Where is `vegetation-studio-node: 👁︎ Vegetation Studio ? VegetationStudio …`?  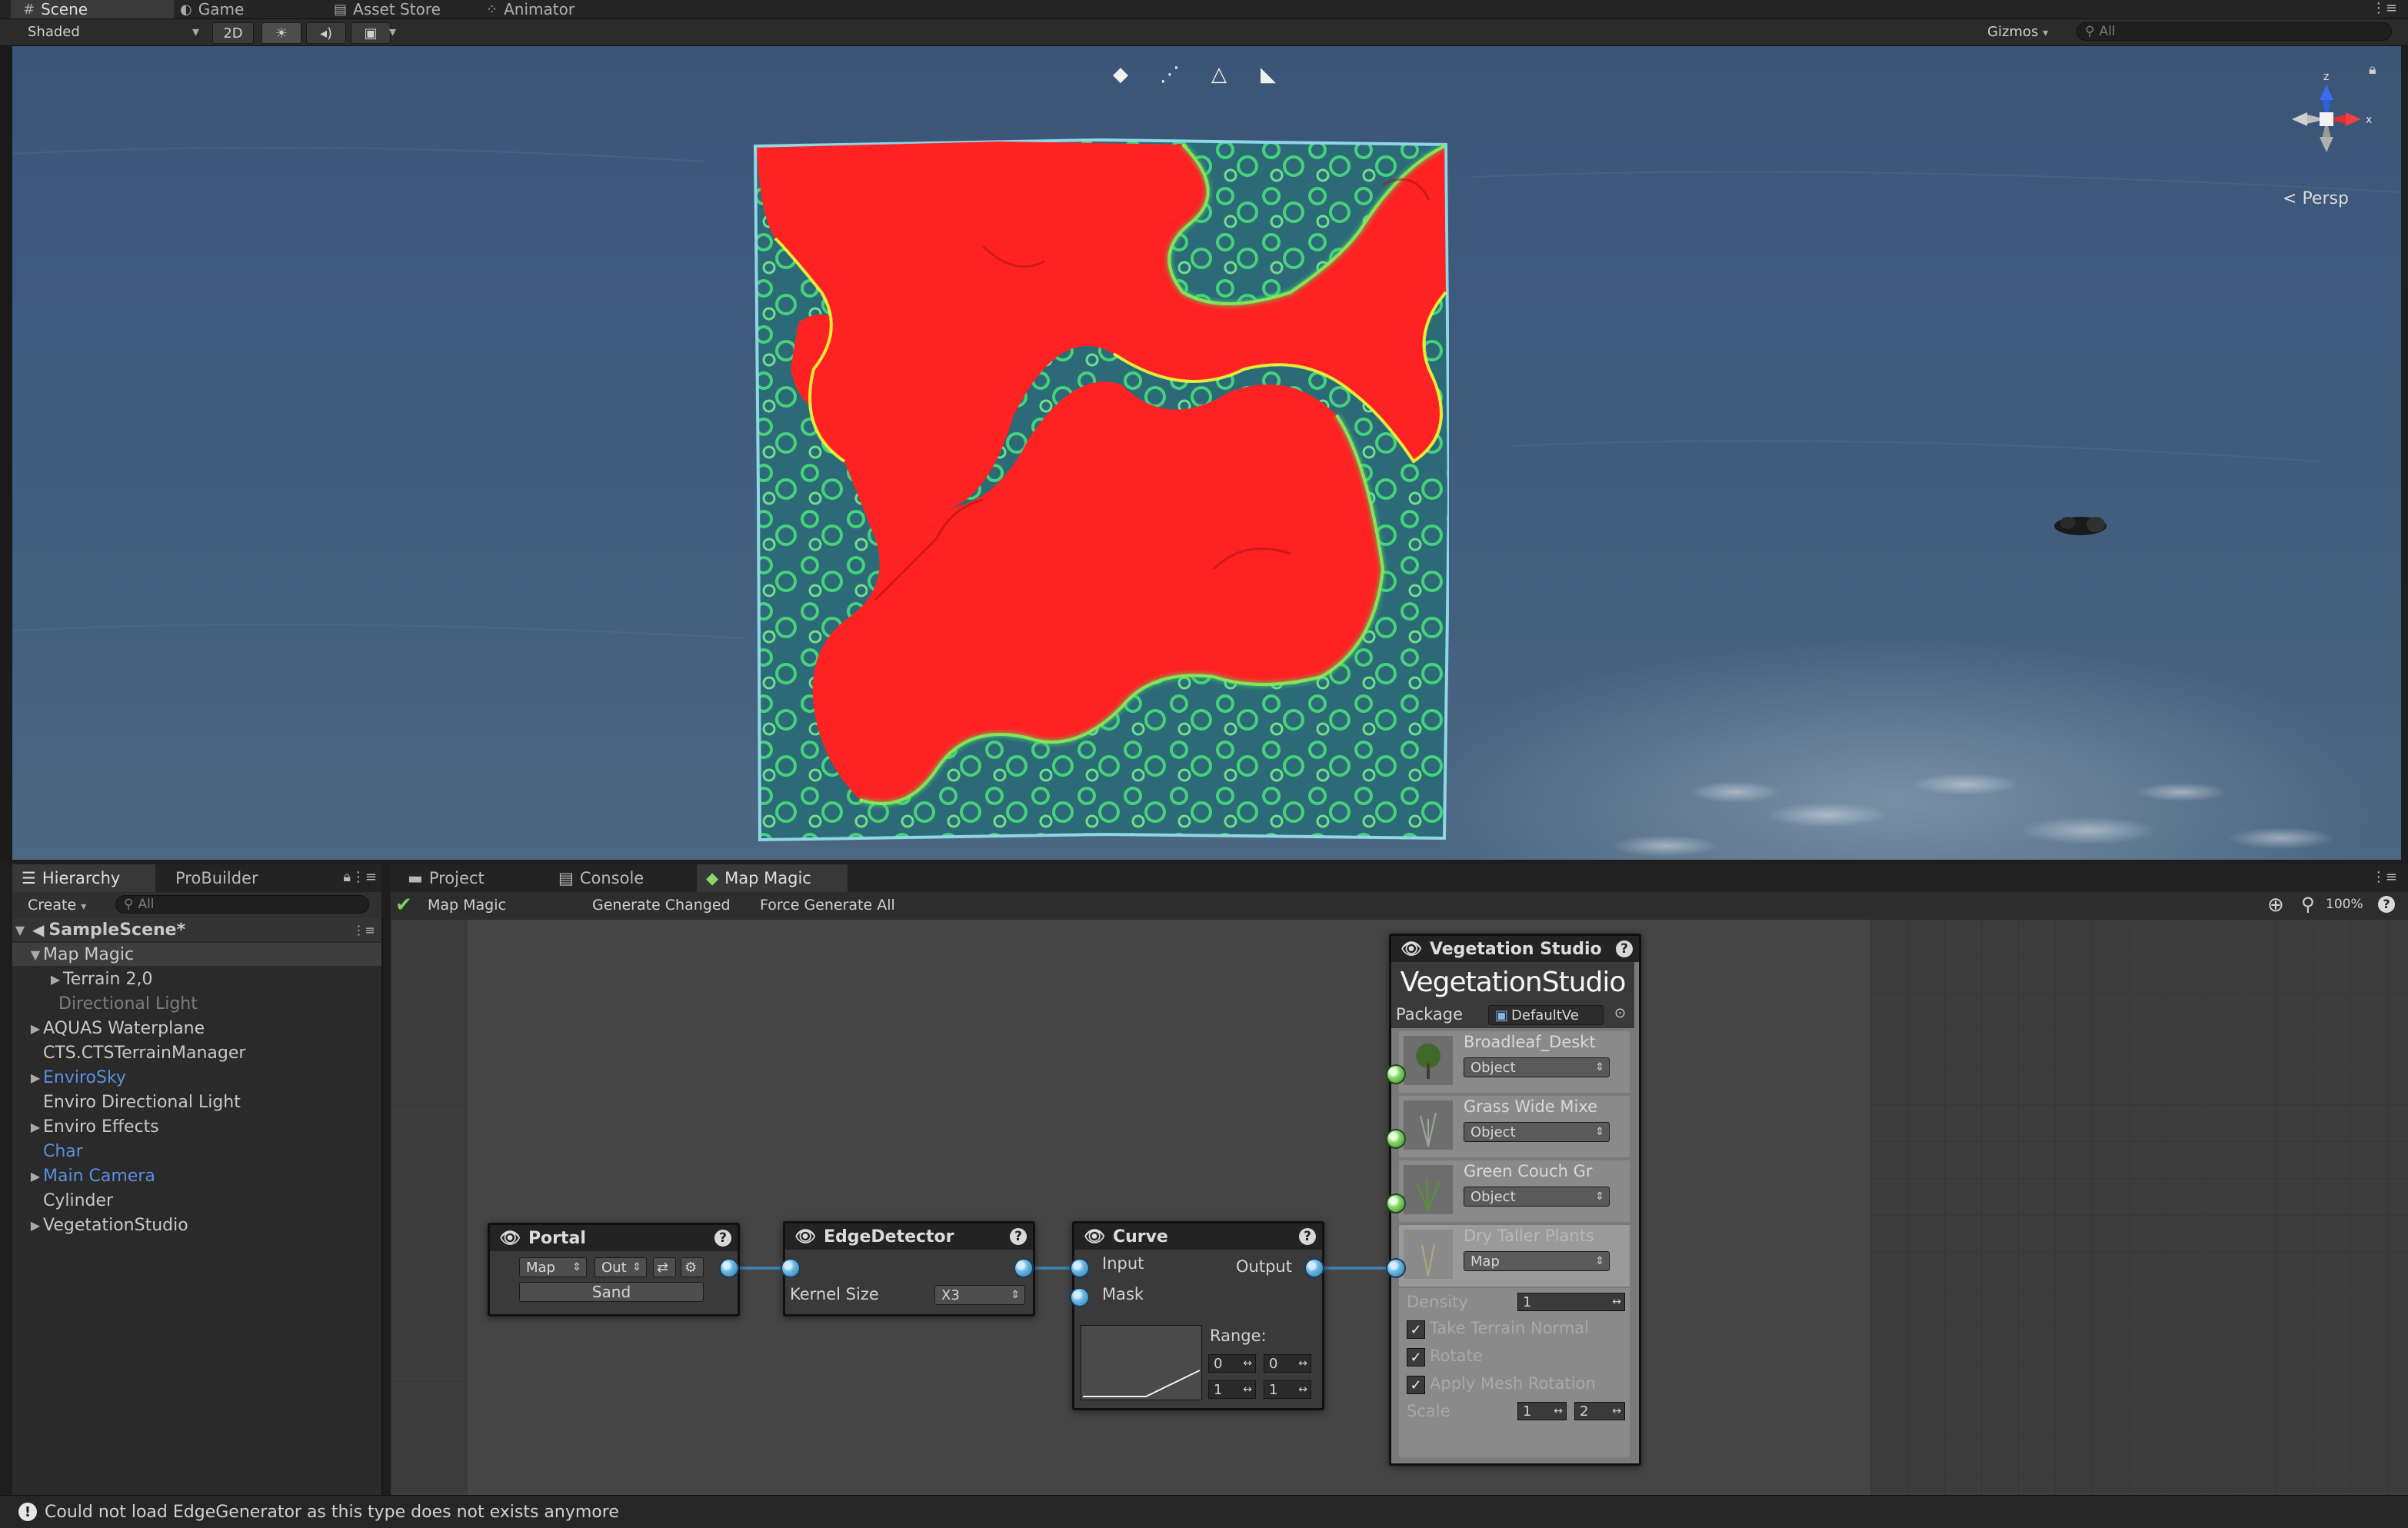
vegetation-studio-node: 👁︎ Vegetation Studio ? VegetationStudio … is located at coordinates (1515, 1200).